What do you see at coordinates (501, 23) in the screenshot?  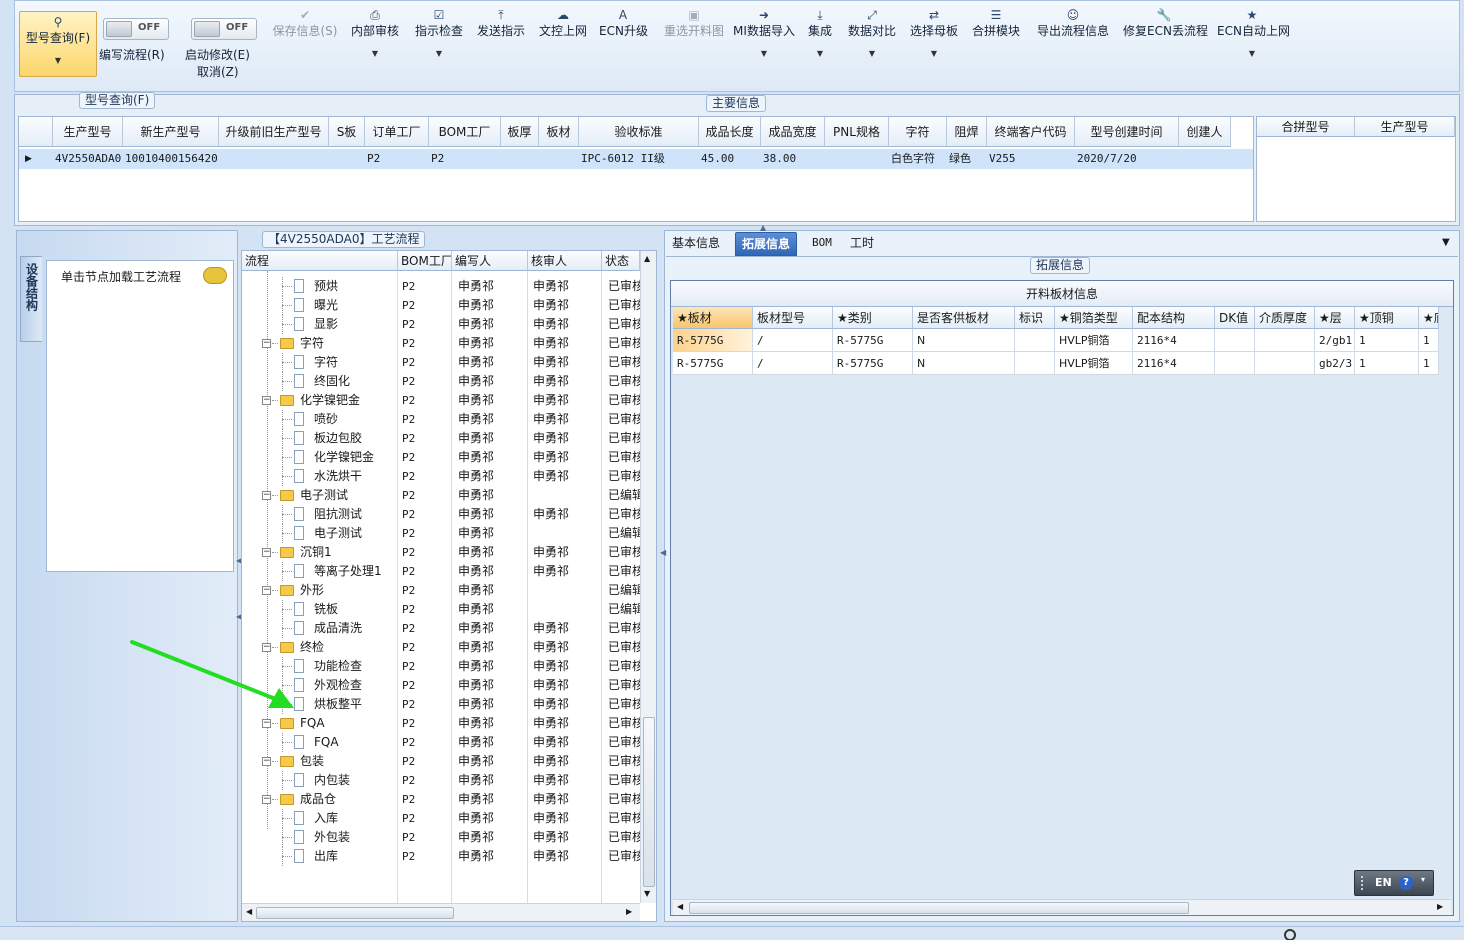 I see `send-instruction-button: ⤒ 发送指示` at bounding box center [501, 23].